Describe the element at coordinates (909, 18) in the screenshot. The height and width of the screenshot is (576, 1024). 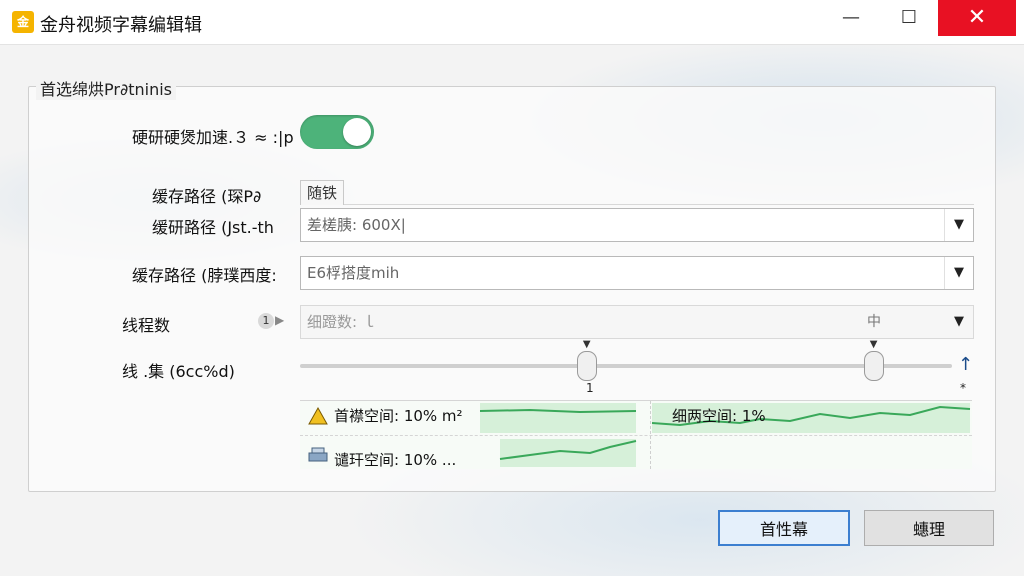
I see `maximize-button: ☐` at that location.